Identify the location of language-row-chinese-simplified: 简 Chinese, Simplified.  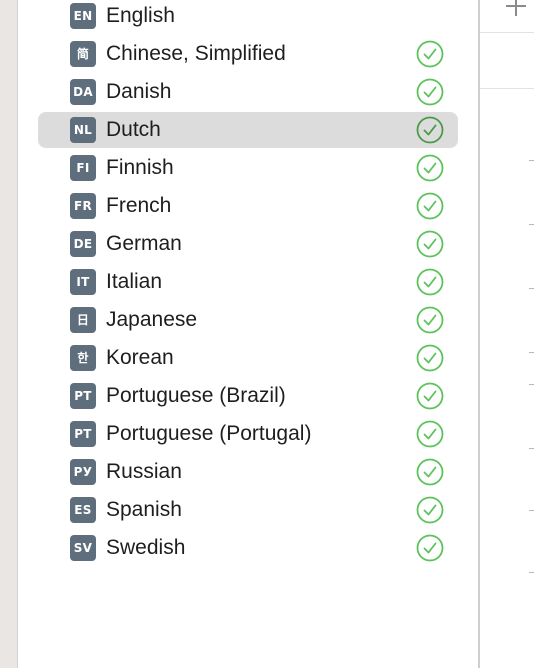
(248, 54).